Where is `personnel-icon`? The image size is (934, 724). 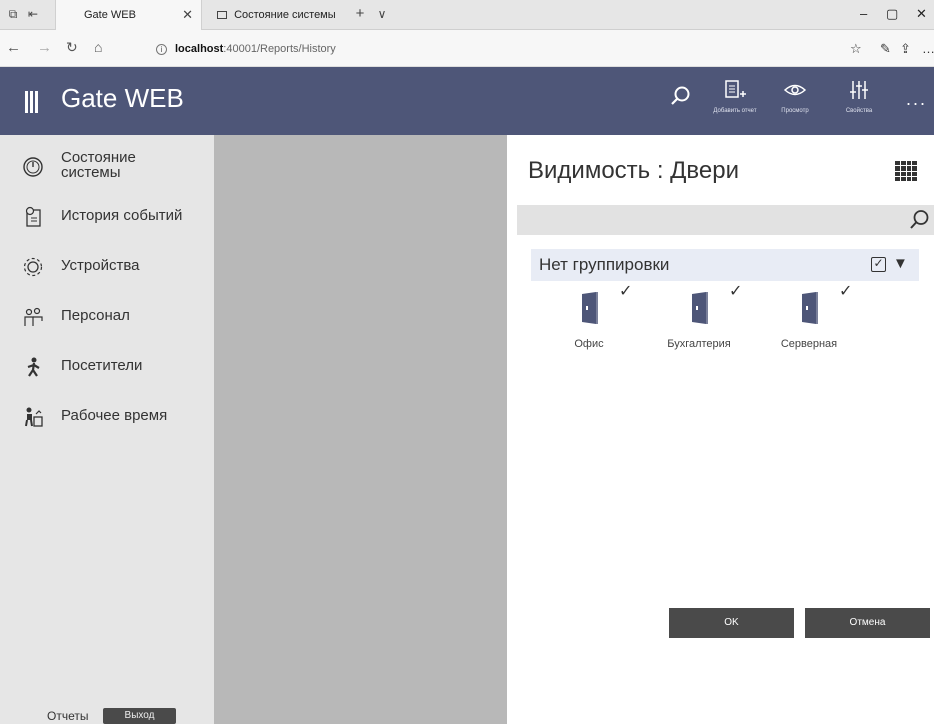
personnel-icon is located at coordinates (33, 316).